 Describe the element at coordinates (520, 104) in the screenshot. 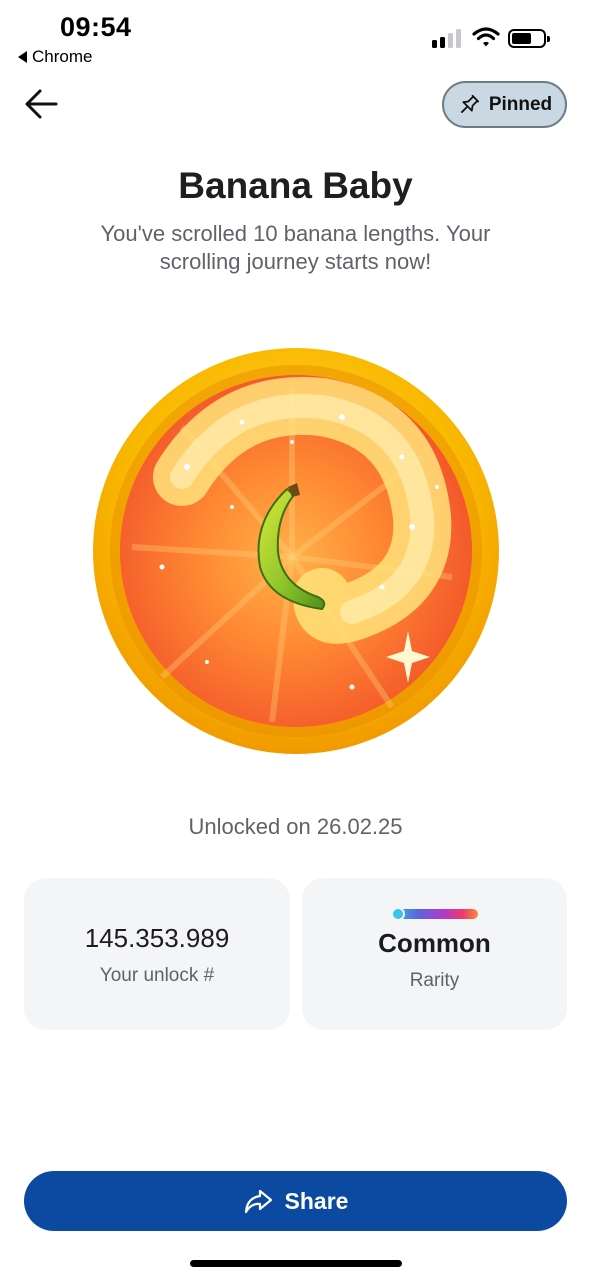

I see `pinned-label: Pinned` at that location.